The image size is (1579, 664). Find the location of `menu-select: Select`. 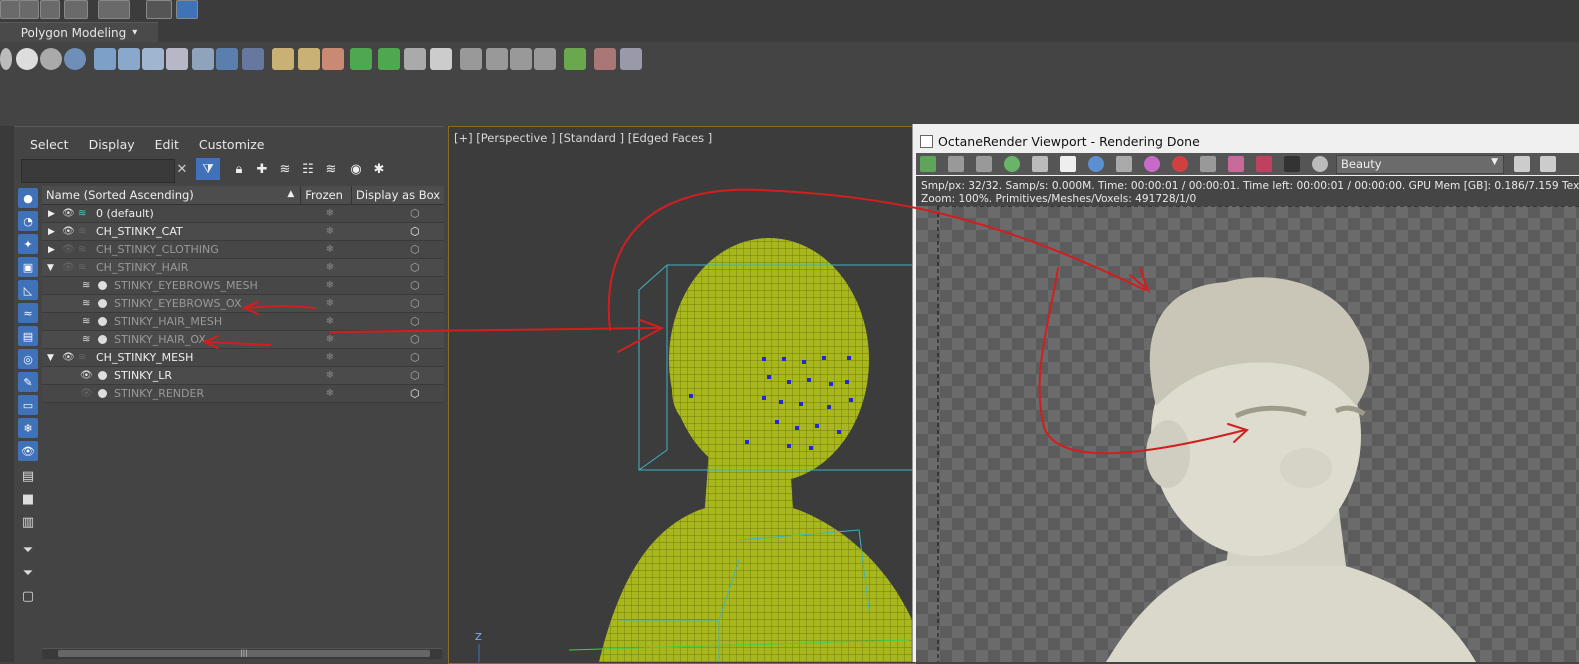

menu-select: Select is located at coordinates (49, 144).